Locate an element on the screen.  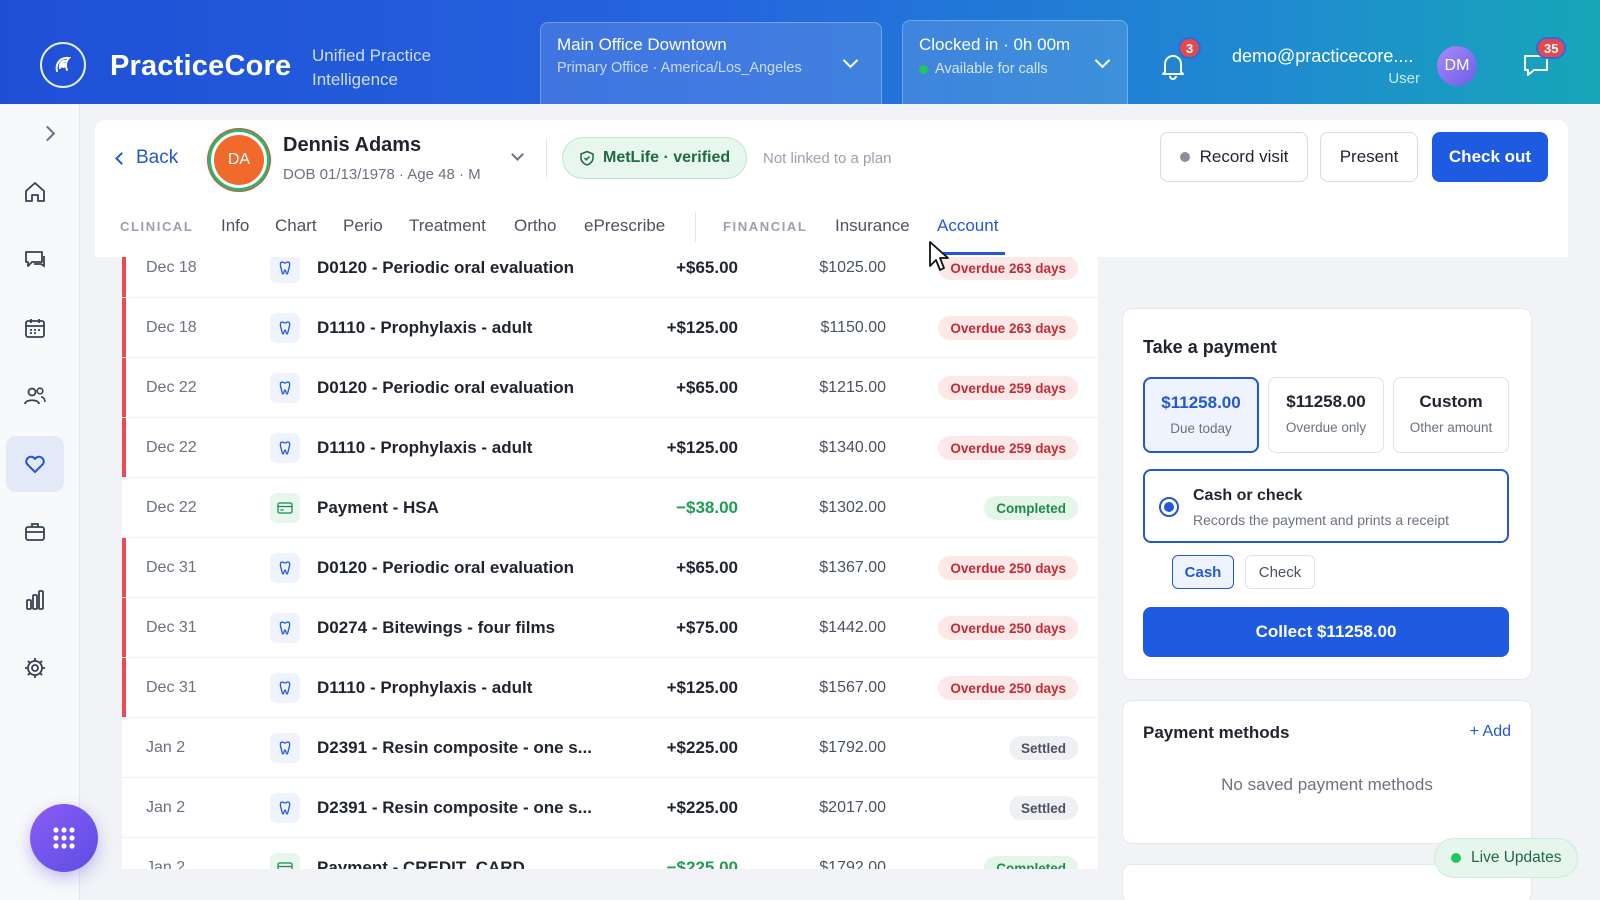
patient-name: Dennis Adams is located at coordinates (352, 145).